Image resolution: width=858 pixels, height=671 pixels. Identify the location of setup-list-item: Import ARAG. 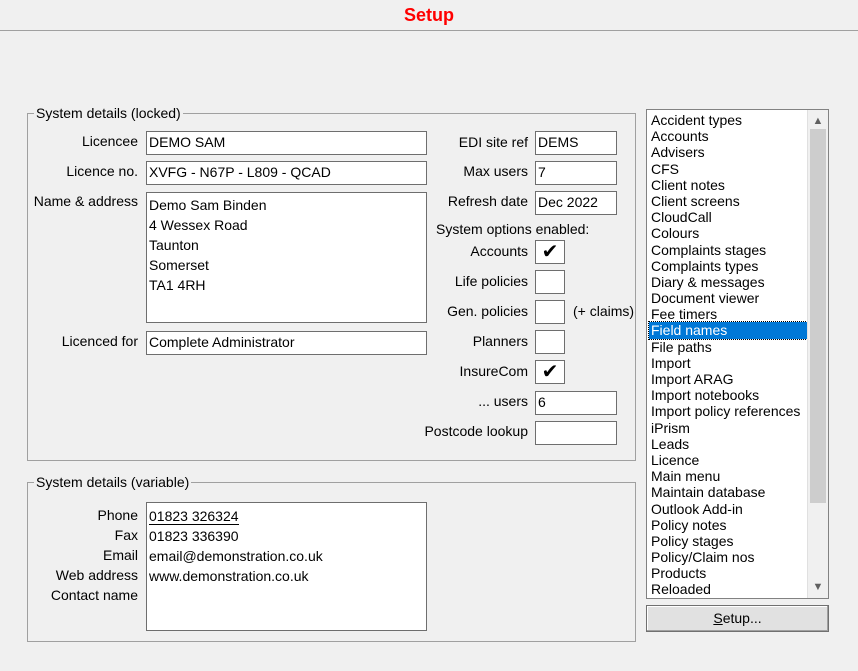
(729, 379).